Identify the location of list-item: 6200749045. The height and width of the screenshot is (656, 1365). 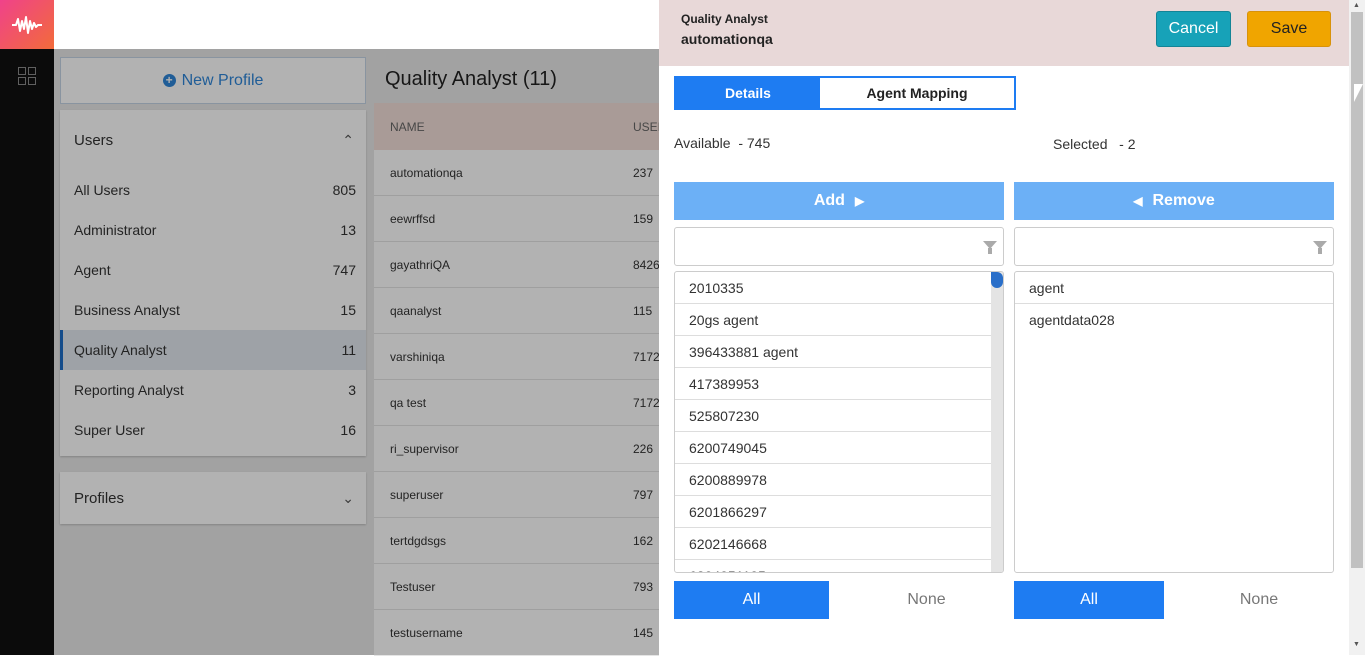
(833, 448).